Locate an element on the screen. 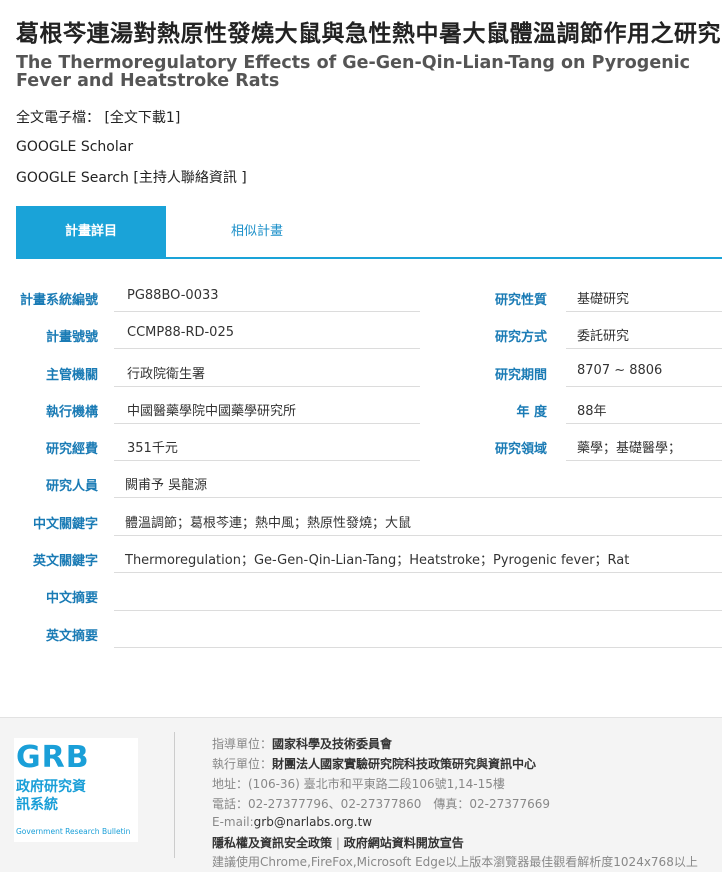 Image resolution: width=722 pixels, height=872 pixels. fulltext-row: 全文電子檔： [全文下載1] is located at coordinates (98, 117).